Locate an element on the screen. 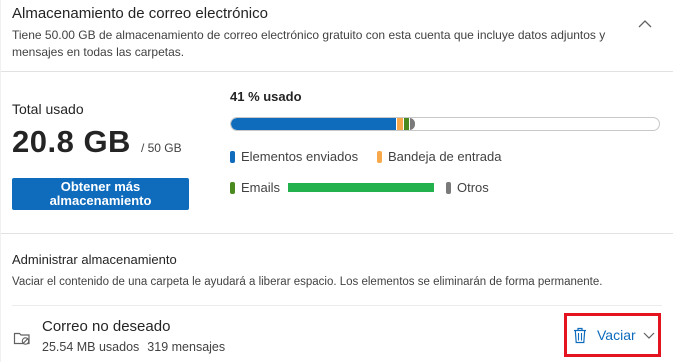 This screenshot has width=673, height=362. legend-other-label: Otros is located at coordinates (473, 187).